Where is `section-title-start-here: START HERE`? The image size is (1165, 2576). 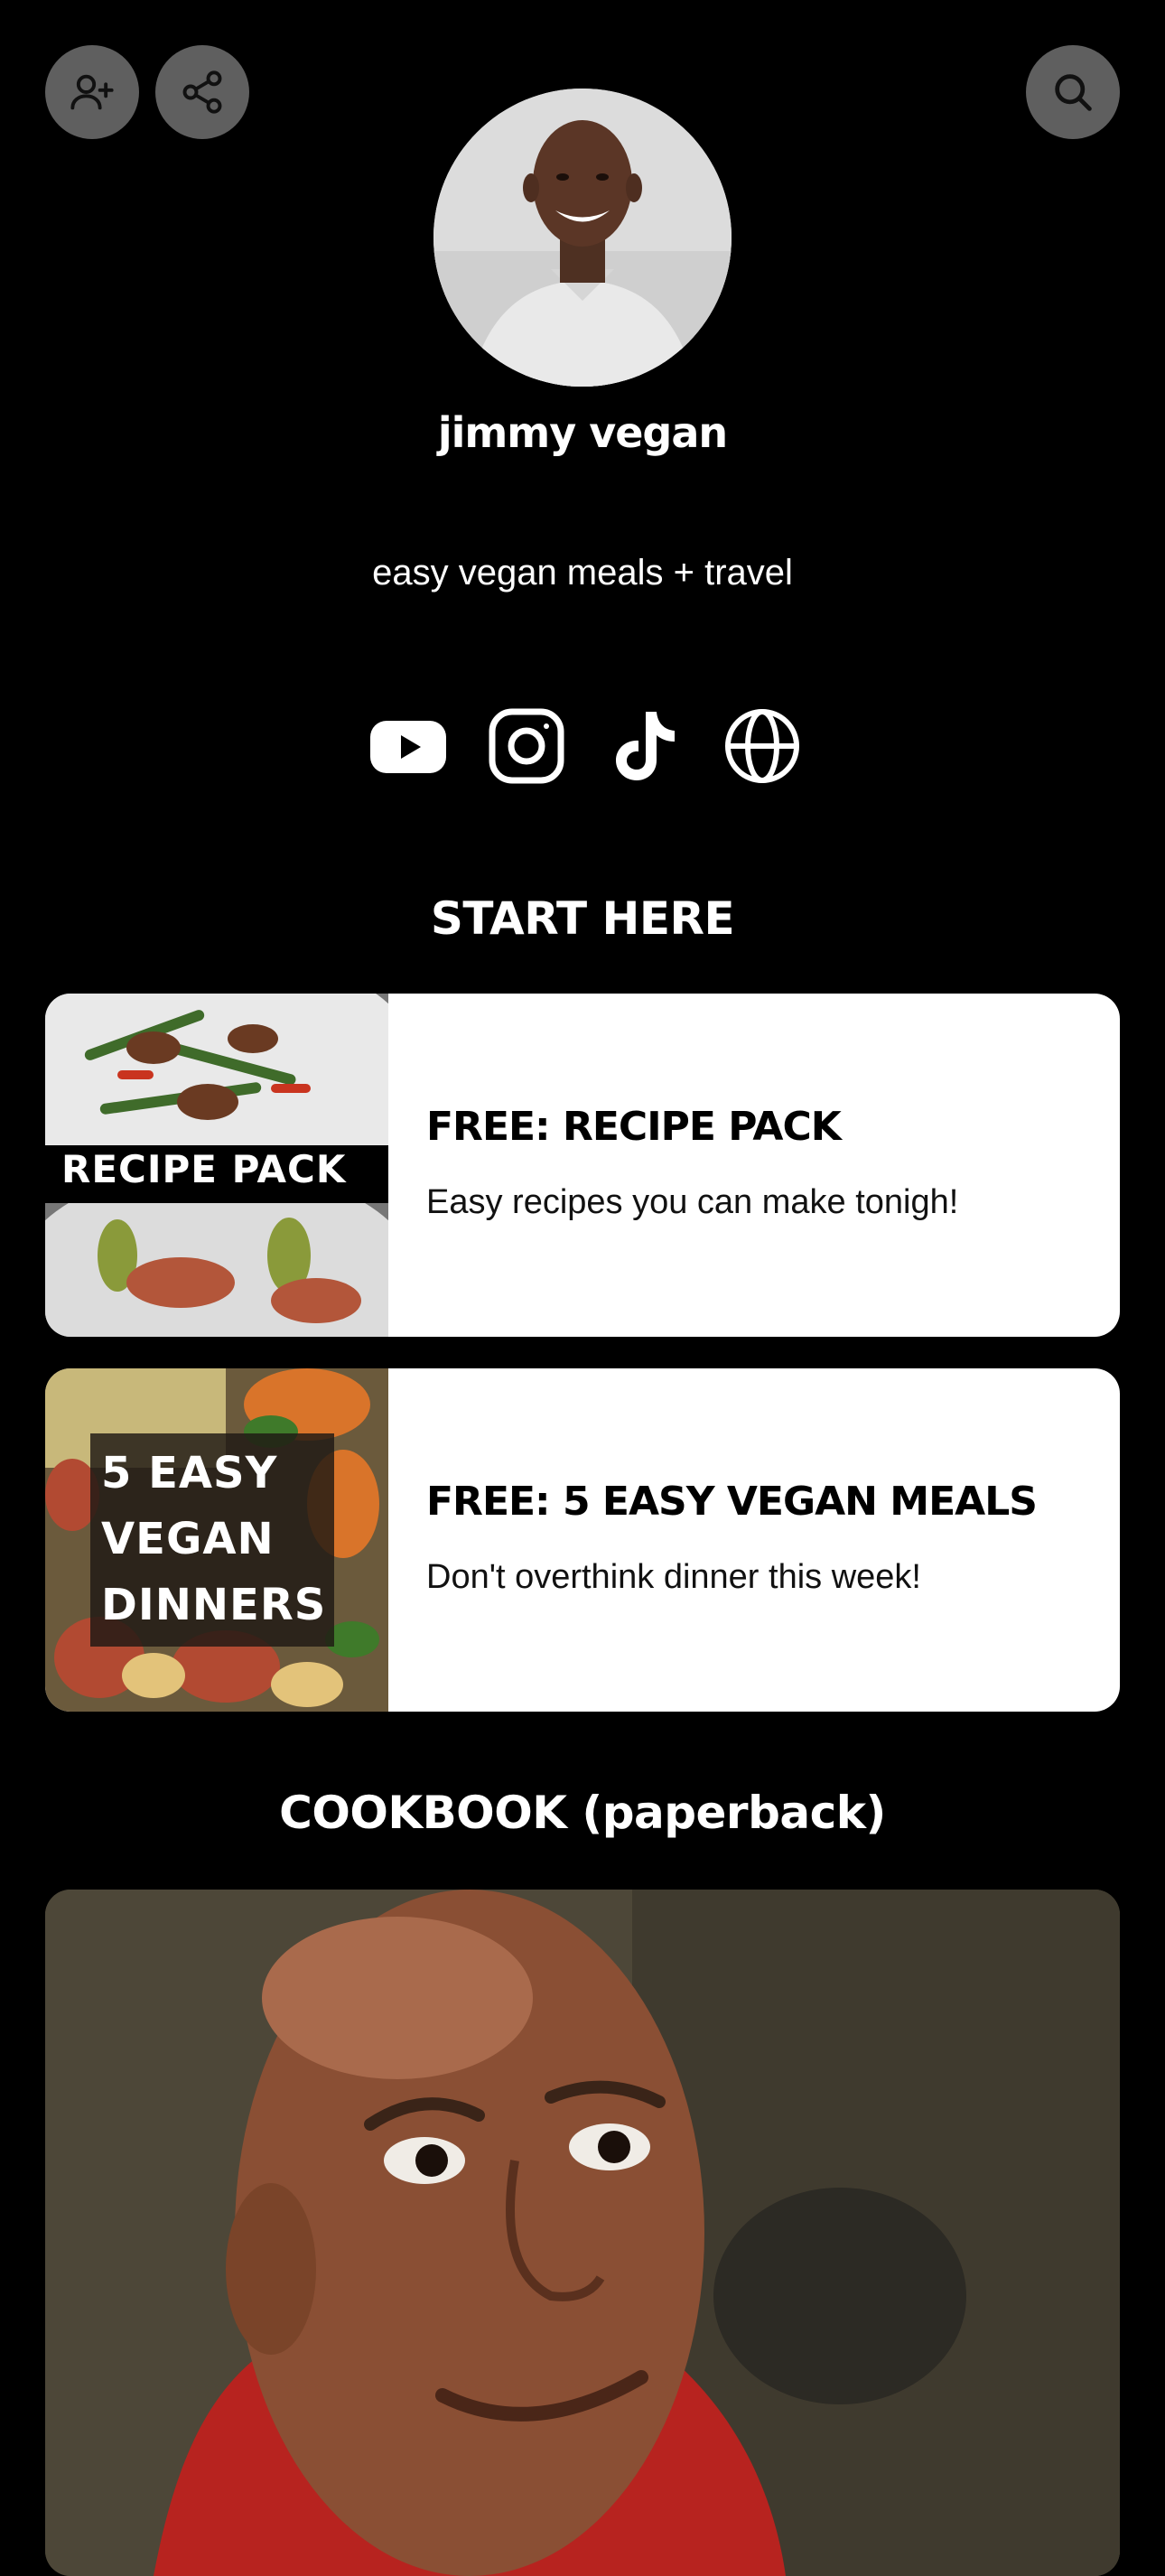
section-title-start-here: START HERE is located at coordinates (582, 918).